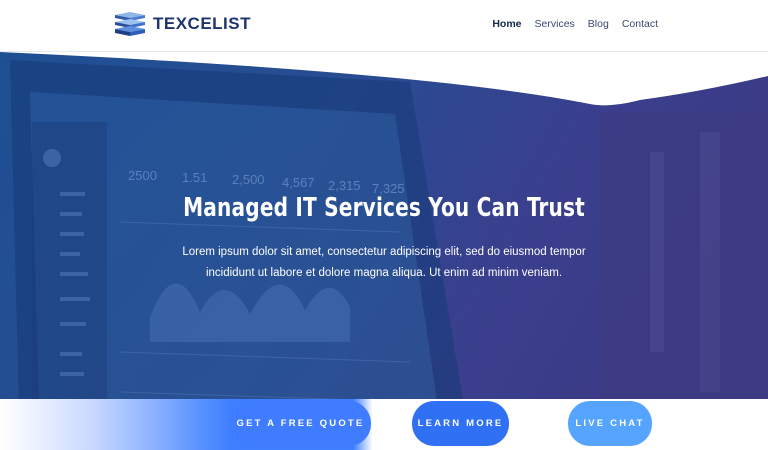 This screenshot has width=768, height=450. I want to click on get-quote-button: GET A FREE QUOTE, so click(300, 423).